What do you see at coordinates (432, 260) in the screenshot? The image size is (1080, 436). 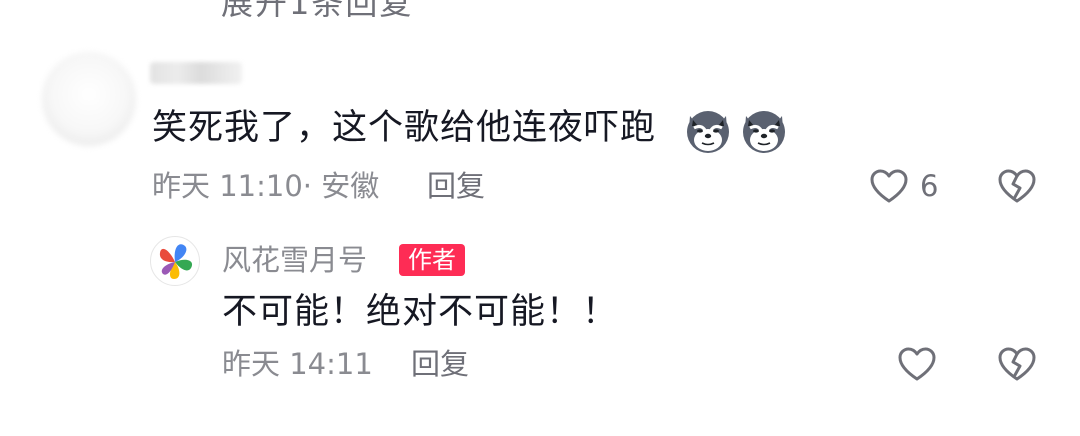 I see `author-badge: 作者` at bounding box center [432, 260].